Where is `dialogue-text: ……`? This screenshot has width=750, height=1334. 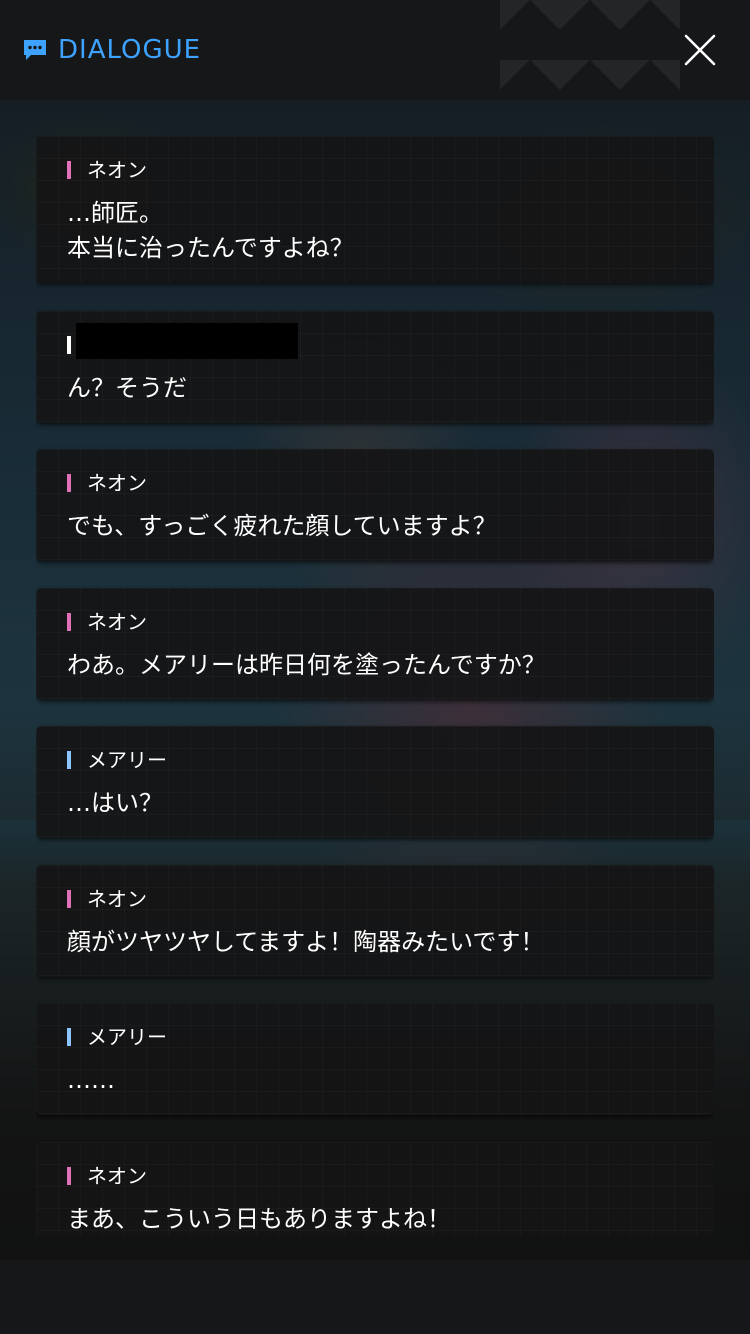 dialogue-text: …… is located at coordinates (91, 1080).